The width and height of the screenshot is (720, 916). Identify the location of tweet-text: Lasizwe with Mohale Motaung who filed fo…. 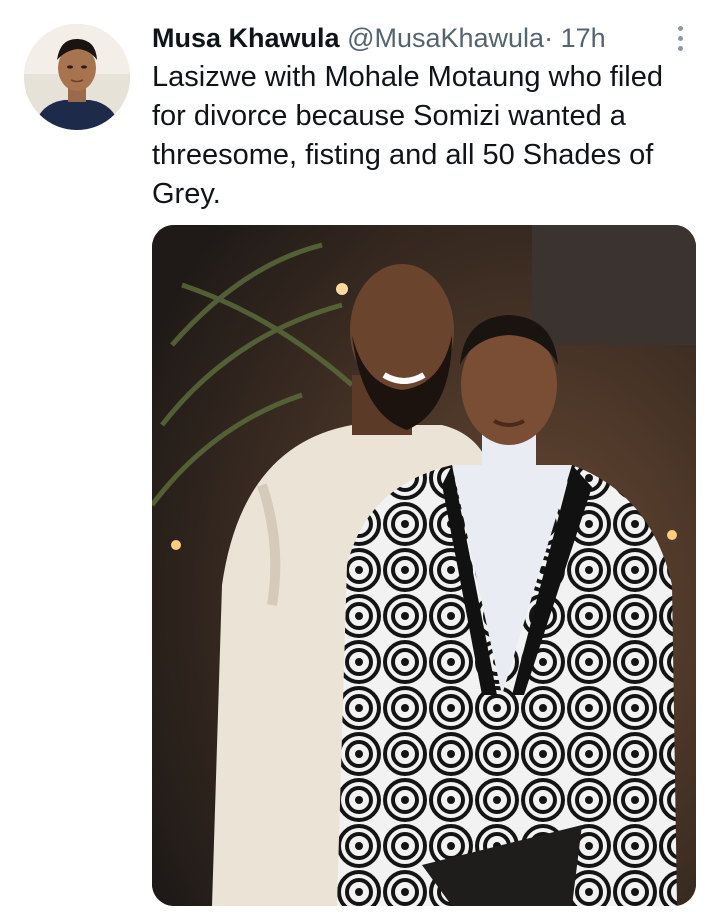
(407, 135).